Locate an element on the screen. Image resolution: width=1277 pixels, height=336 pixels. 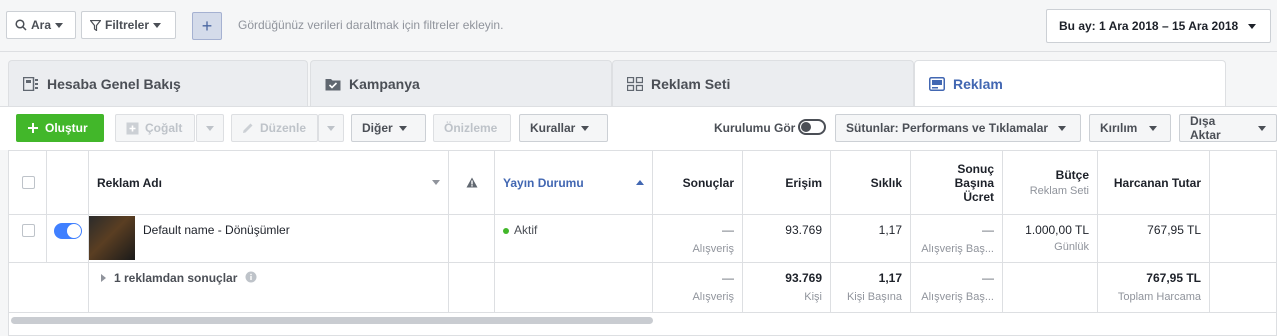
reach-value: 93.769 is located at coordinates (803, 278).